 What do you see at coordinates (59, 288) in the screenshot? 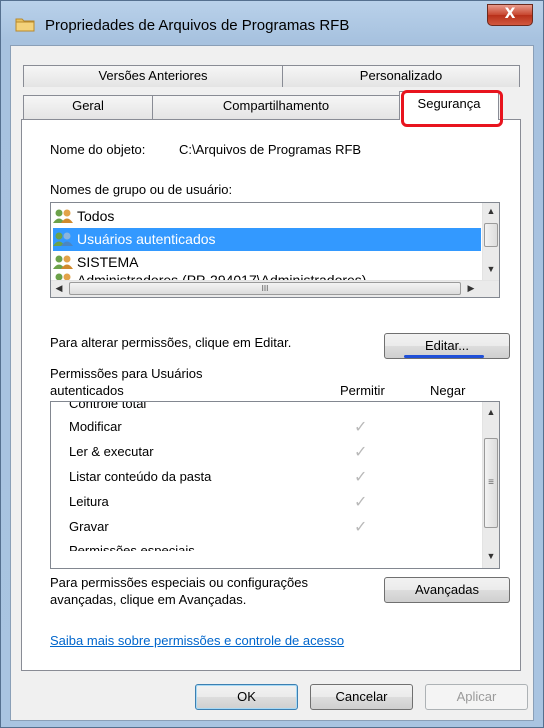
I see `scroll-left-icon: ◀` at bounding box center [59, 288].